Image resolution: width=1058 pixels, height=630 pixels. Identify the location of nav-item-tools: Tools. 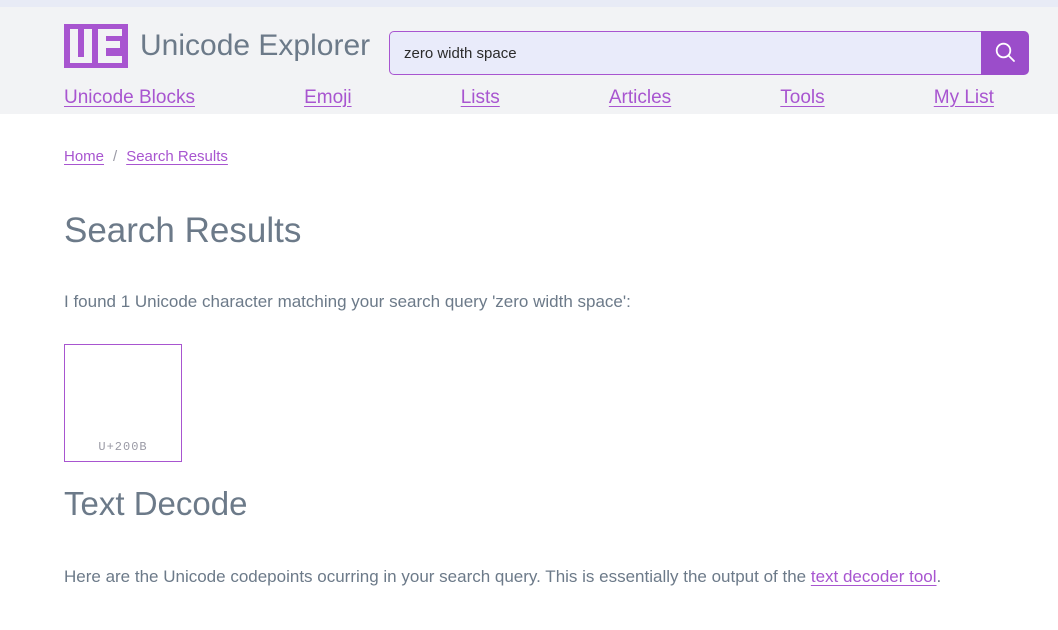
(802, 98).